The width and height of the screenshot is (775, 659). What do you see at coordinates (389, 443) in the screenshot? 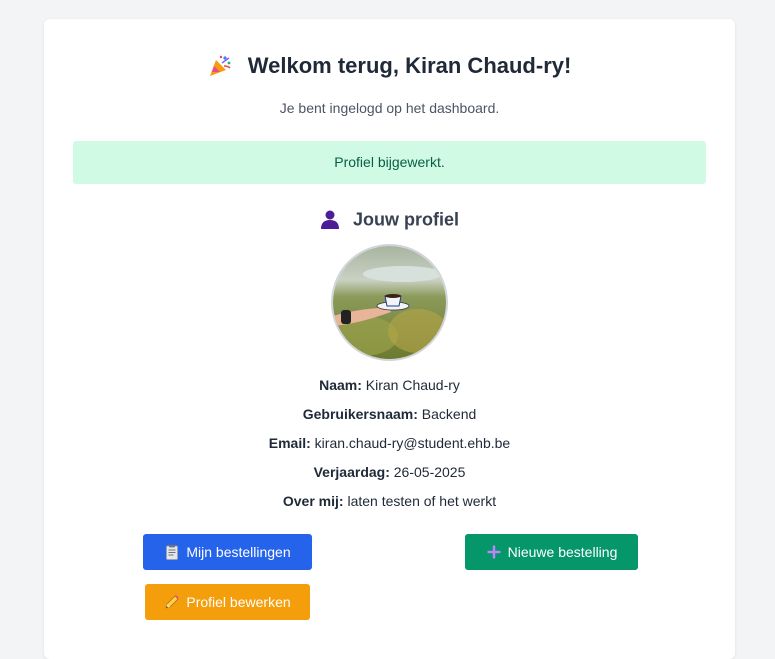
I see `field-email: Email: kiran.chaud-ry@student.ehb.be` at bounding box center [389, 443].